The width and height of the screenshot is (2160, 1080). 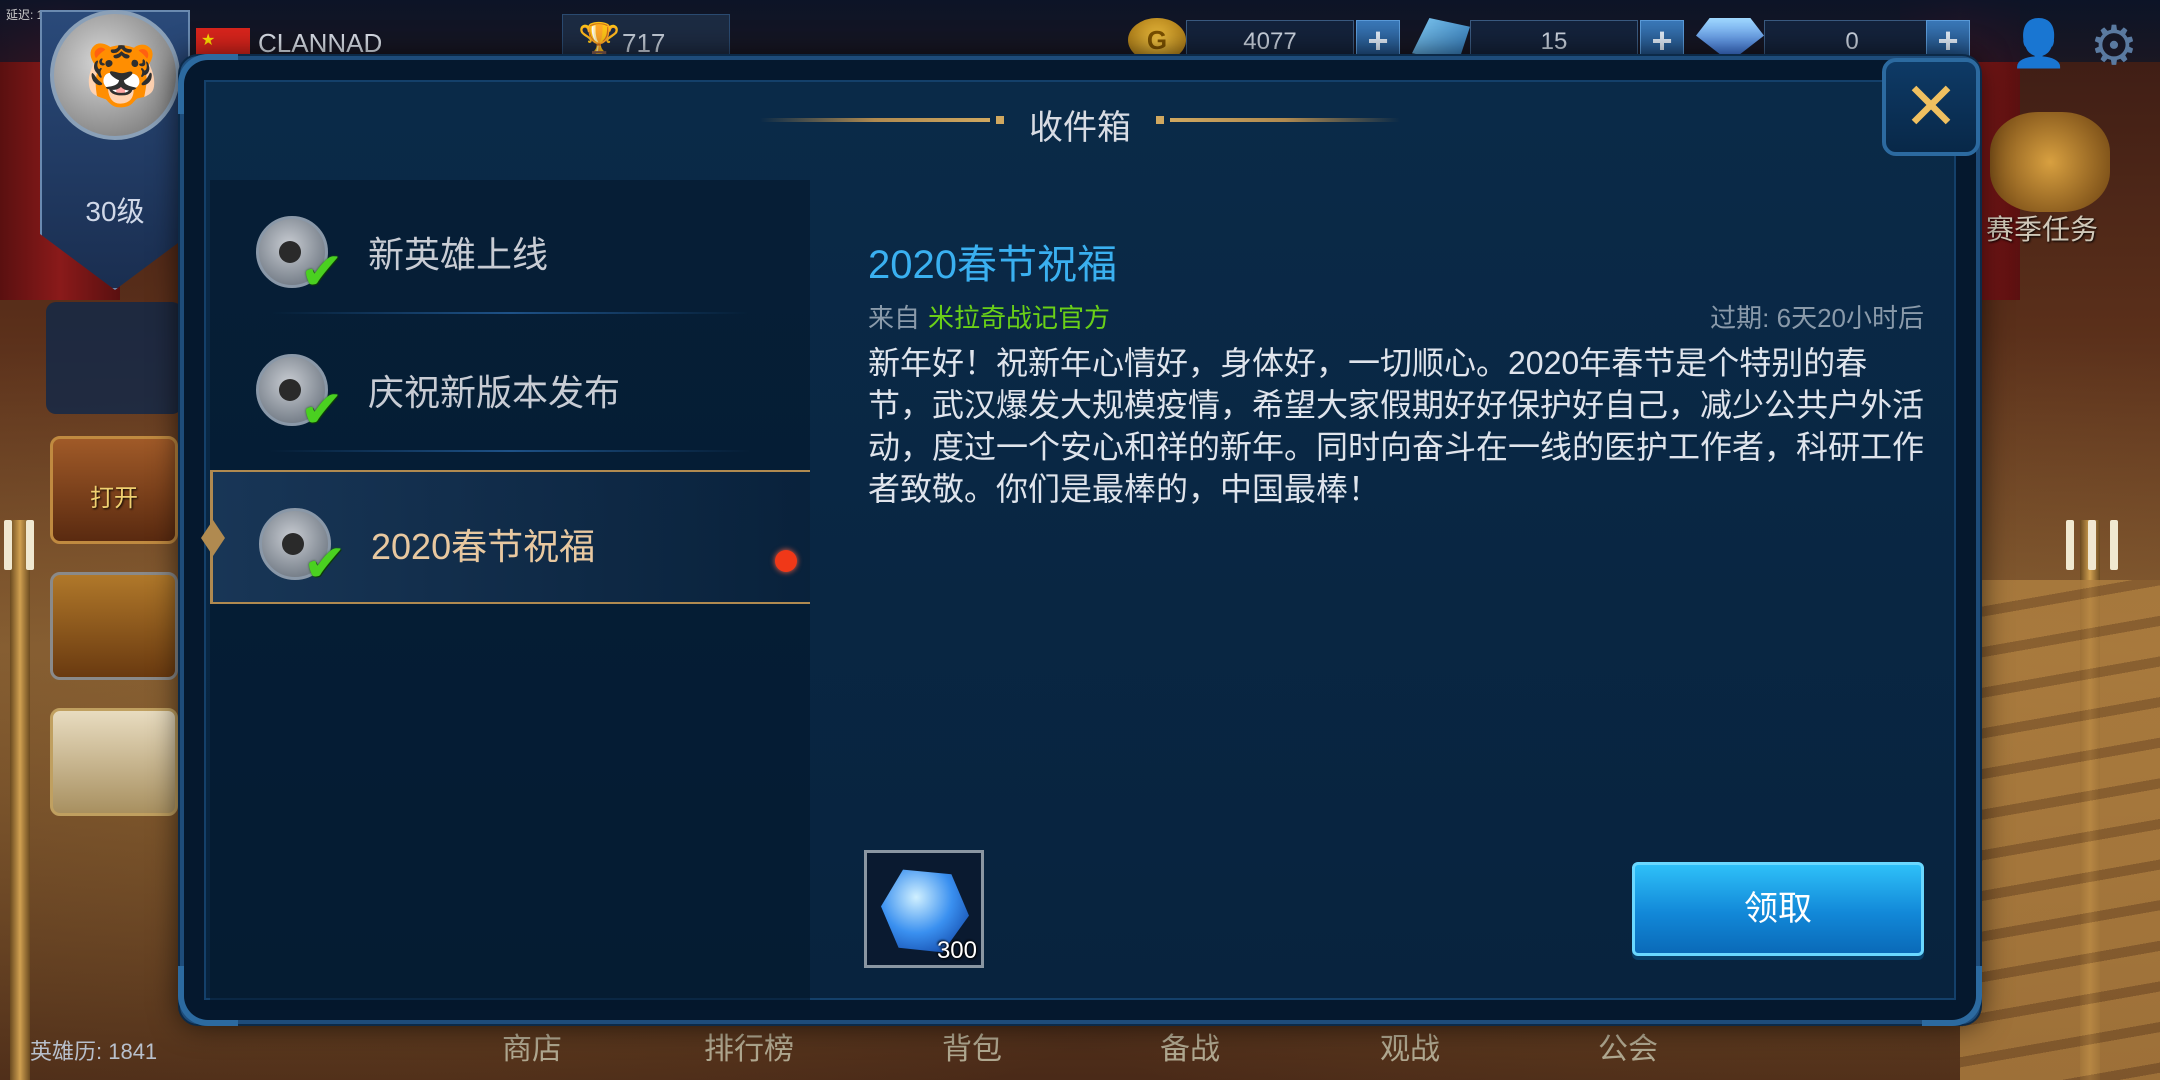 What do you see at coordinates (2038, 43) in the screenshot?
I see `friends-icon: 👤` at bounding box center [2038, 43].